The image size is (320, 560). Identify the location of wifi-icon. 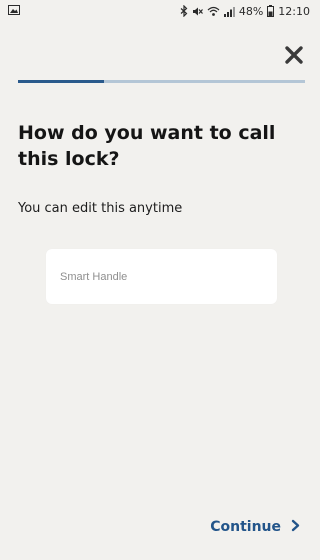
(213, 11).